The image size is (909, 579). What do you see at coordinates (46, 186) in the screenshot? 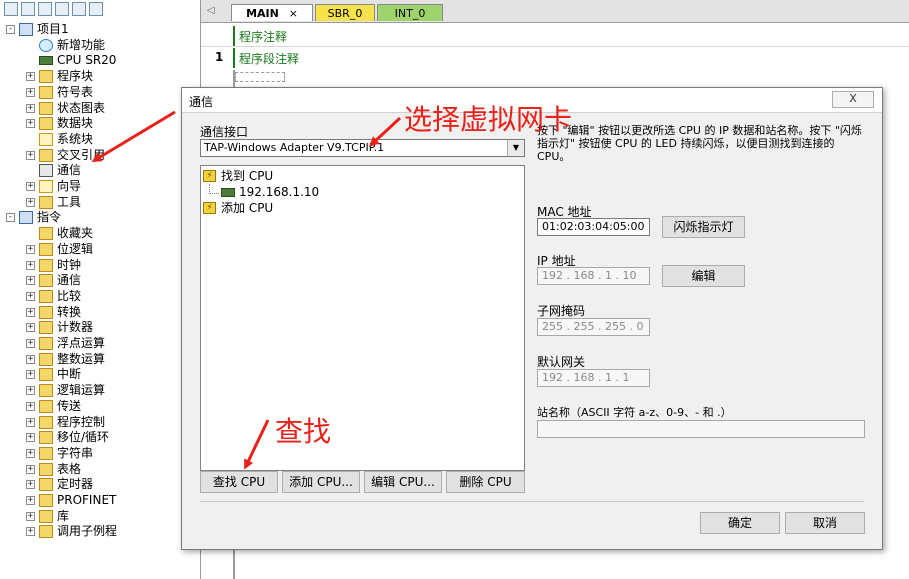
I see `wizard-icon` at bounding box center [46, 186].